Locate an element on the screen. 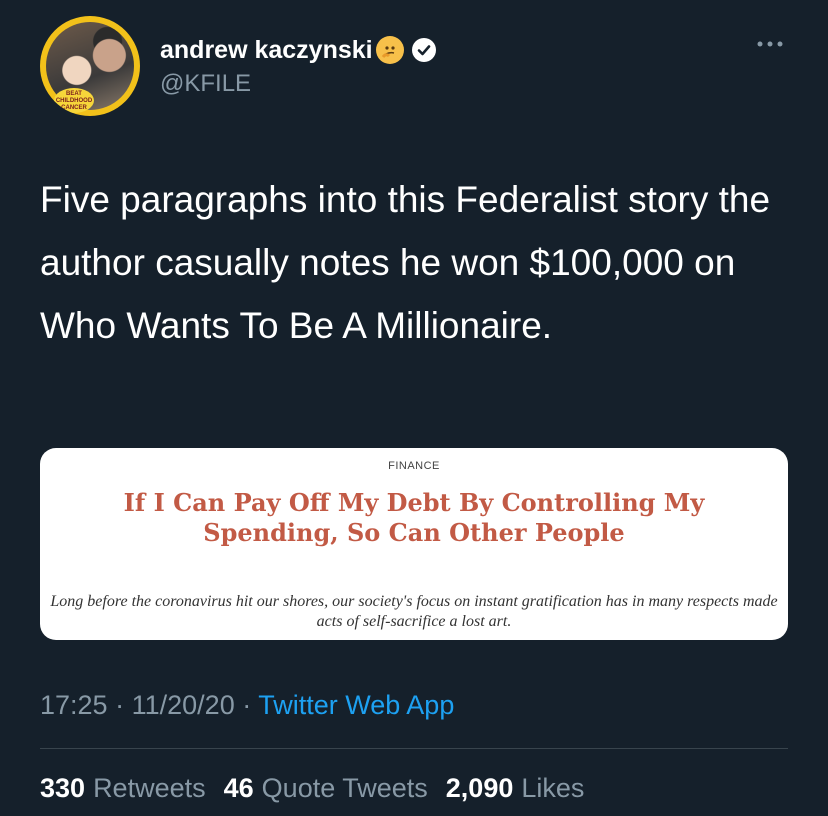  avatar-badge: BEAT CHILDHOOD CANCER is located at coordinates (74, 100).